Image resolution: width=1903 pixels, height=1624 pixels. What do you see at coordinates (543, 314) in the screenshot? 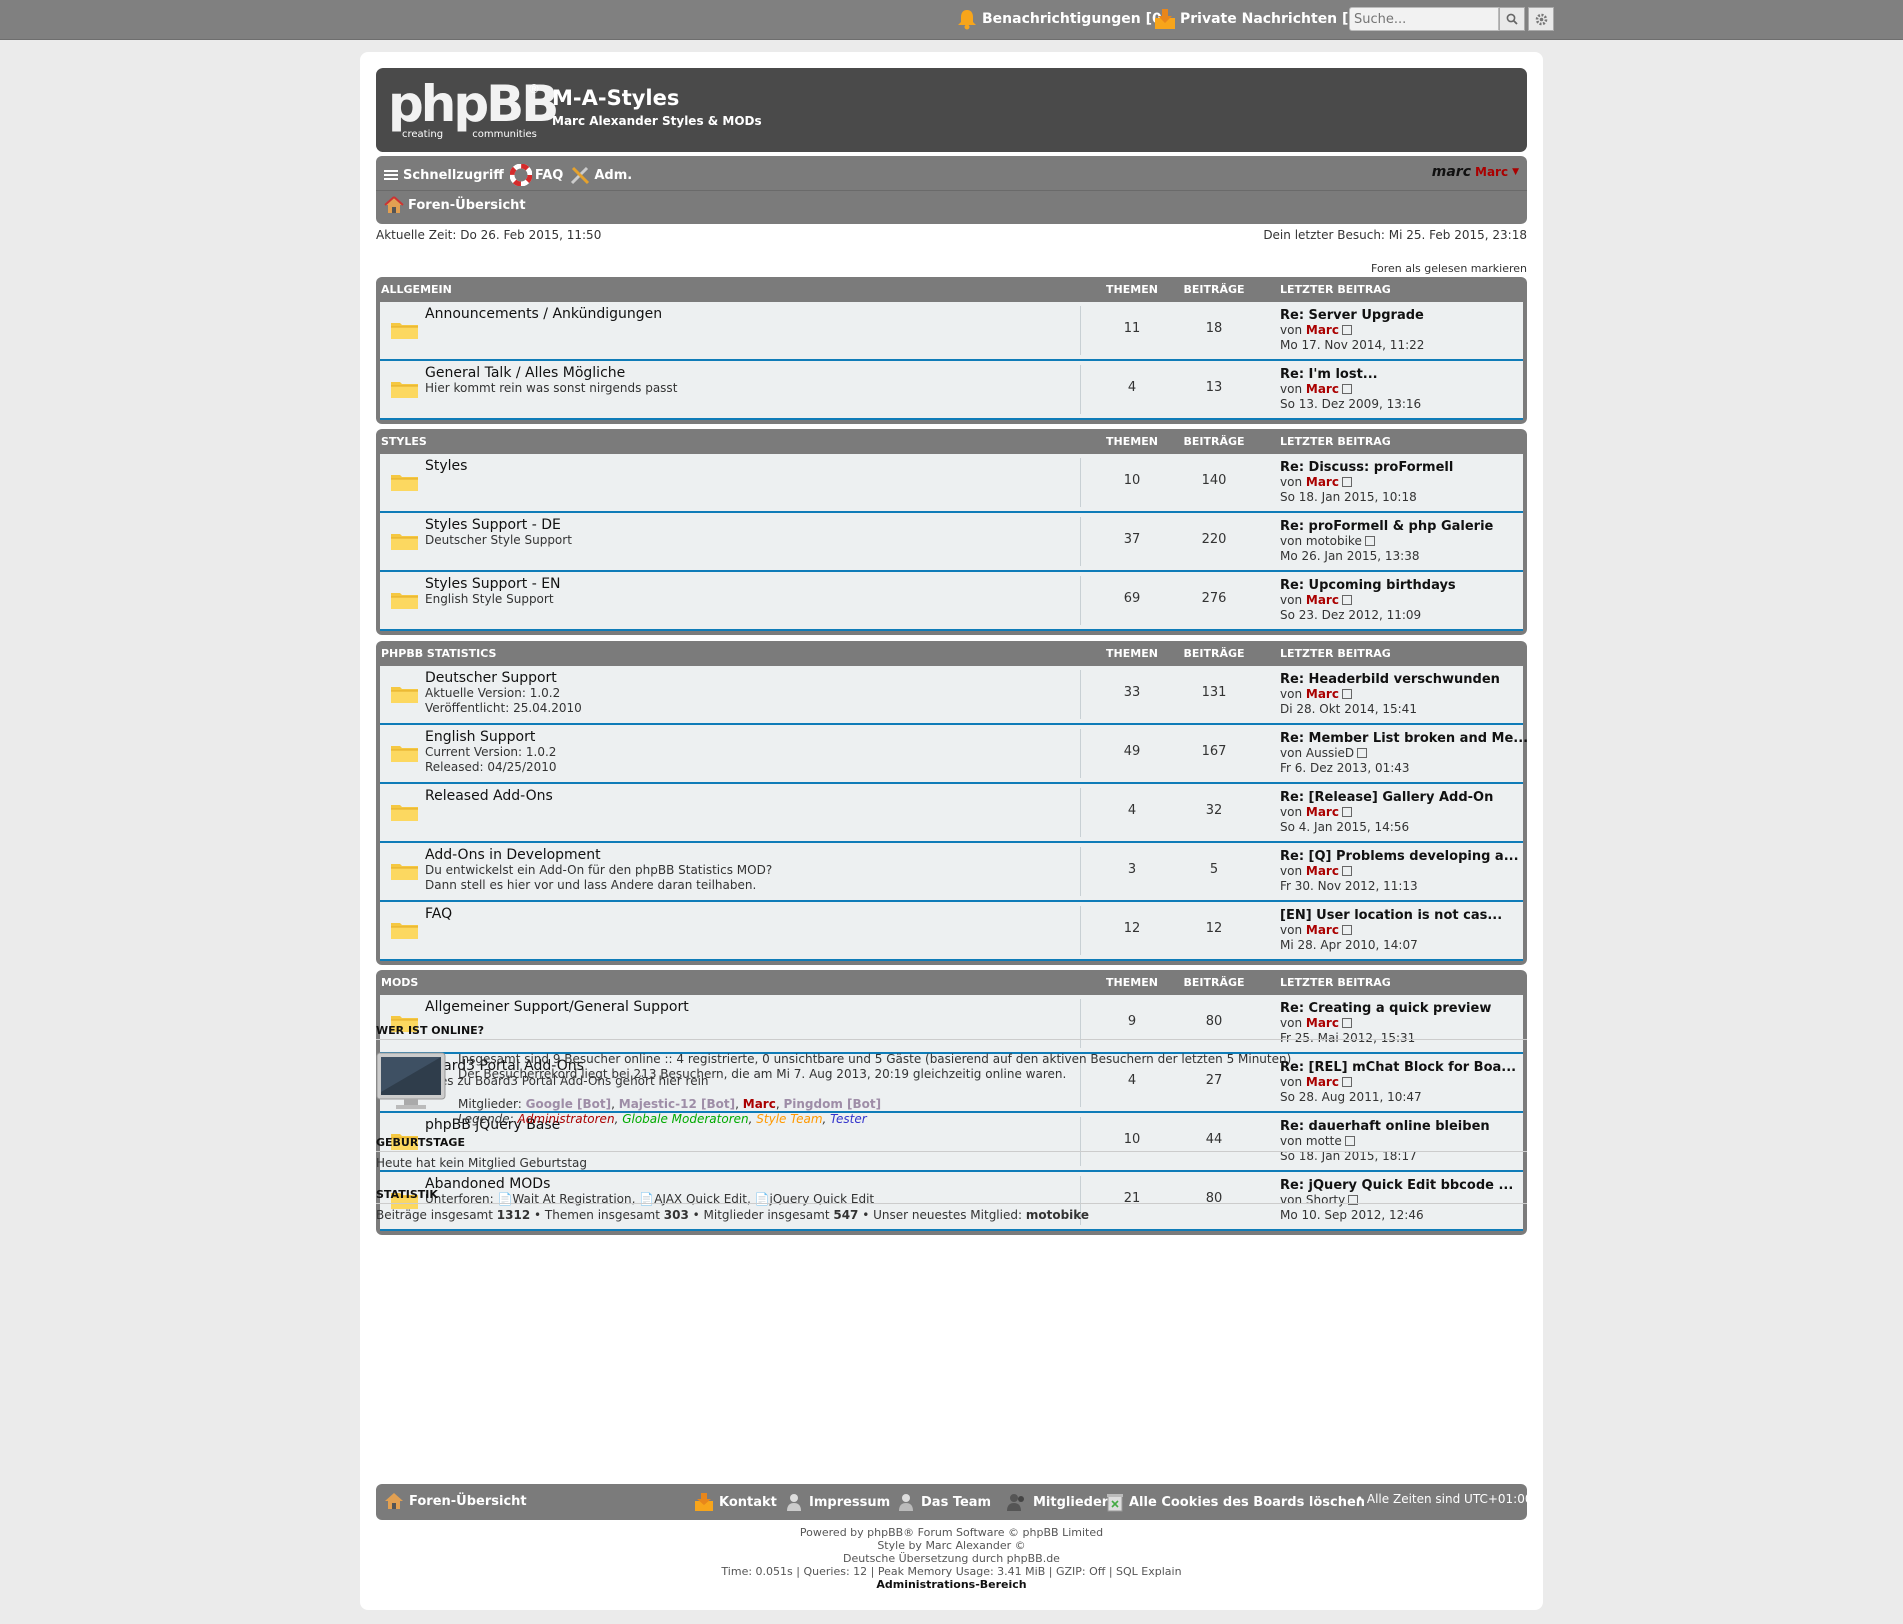
I see `forum-title-link: Announcements / Ankündigungen` at bounding box center [543, 314].